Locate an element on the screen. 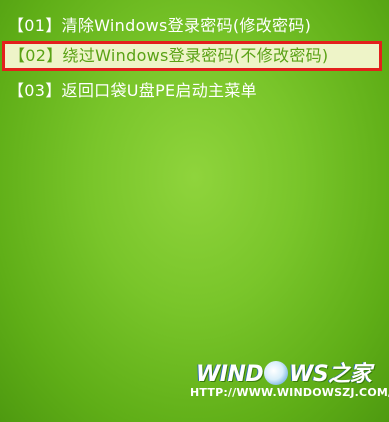  logo-globe-icon is located at coordinates (276, 373).